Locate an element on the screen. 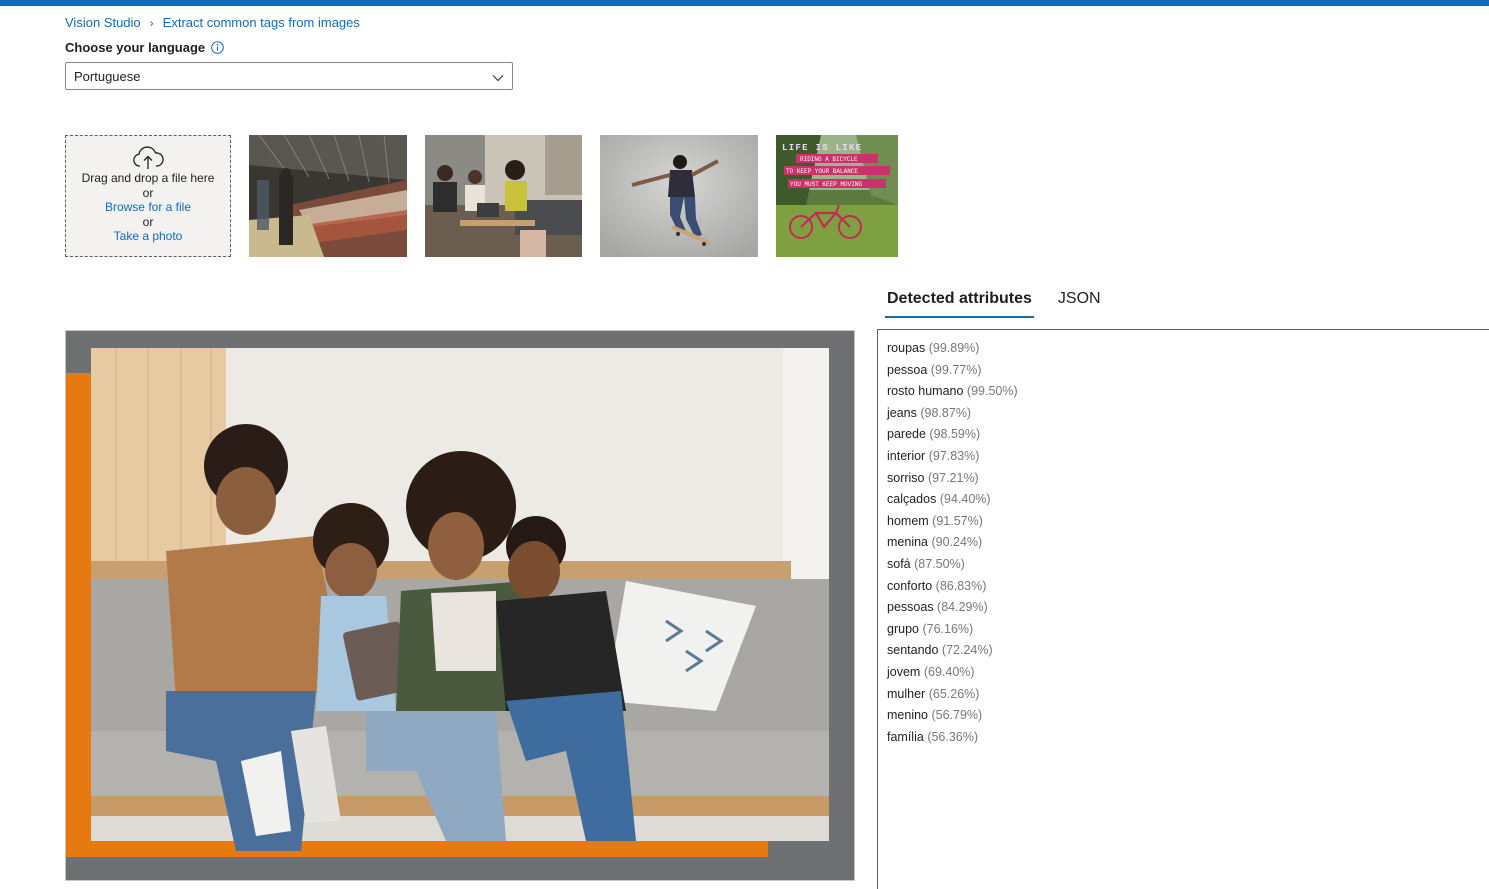  attribute-confidence: (99.50%) is located at coordinates (992, 391).